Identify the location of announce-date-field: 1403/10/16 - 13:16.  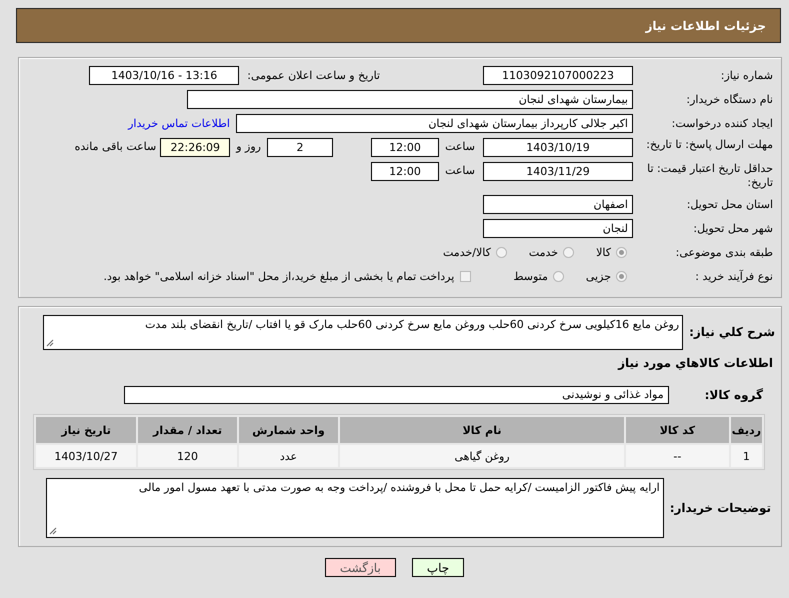
(164, 75).